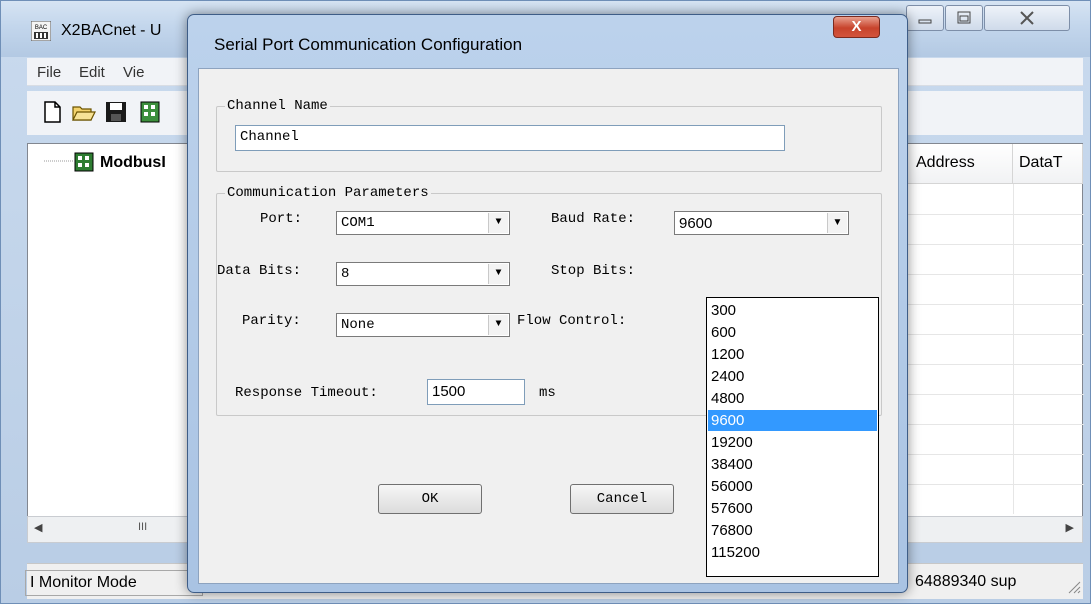  What do you see at coordinates (792, 464) in the screenshot?
I see `baud-option: 38400` at bounding box center [792, 464].